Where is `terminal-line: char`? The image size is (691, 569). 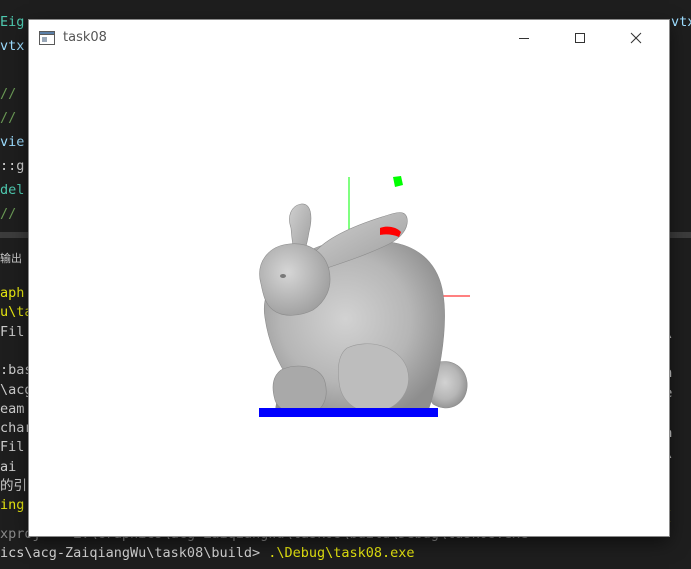 terminal-line: char is located at coordinates (16, 428).